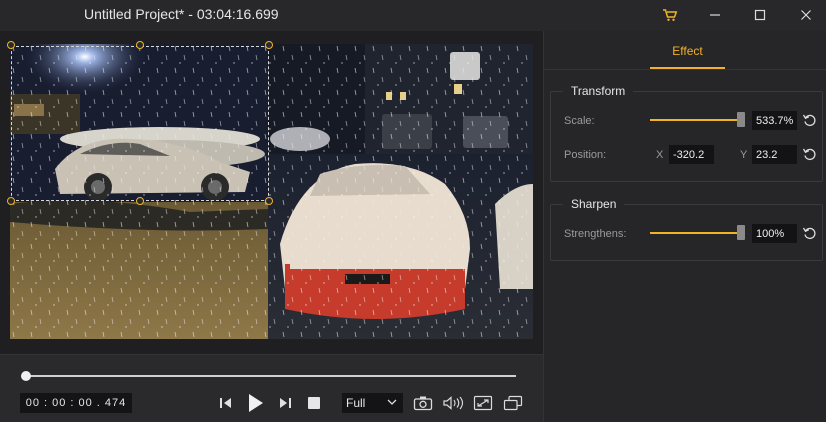  I want to click on scale-slider-thumb, so click(741, 119).